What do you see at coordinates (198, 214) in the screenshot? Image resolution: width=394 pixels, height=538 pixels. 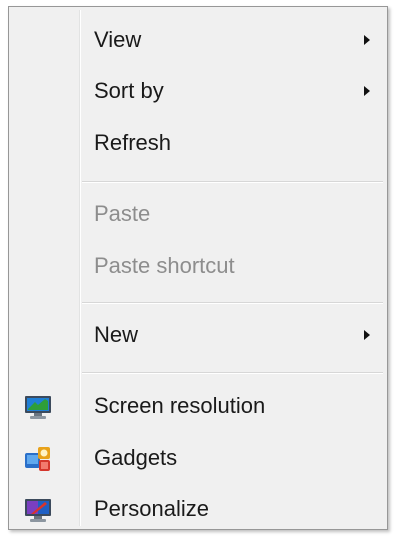 I see `menu-item-paste: Paste` at bounding box center [198, 214].